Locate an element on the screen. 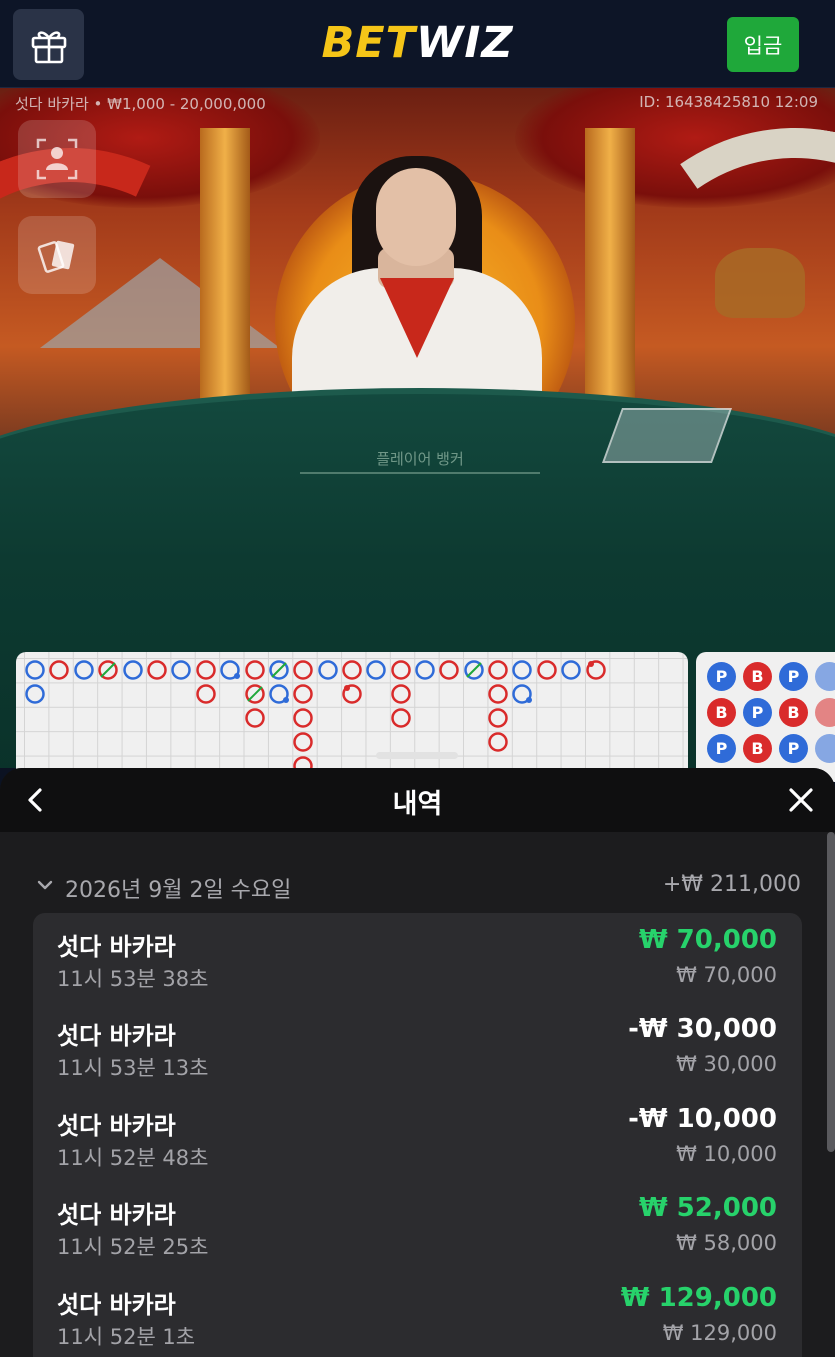 The height and width of the screenshot is (1357, 835). day-total: +₩ 211,000 is located at coordinates (731, 884).